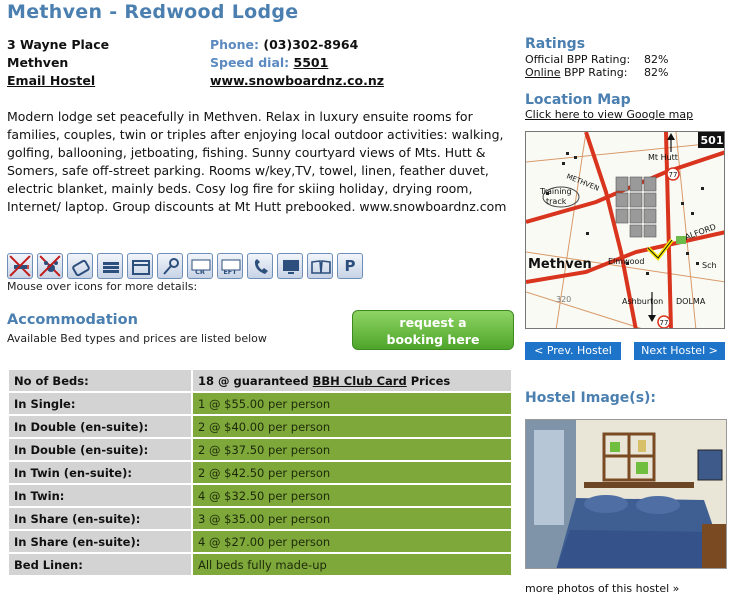 The image size is (744, 595). I want to click on address-line1: 3 Wayne Place, so click(58, 44).